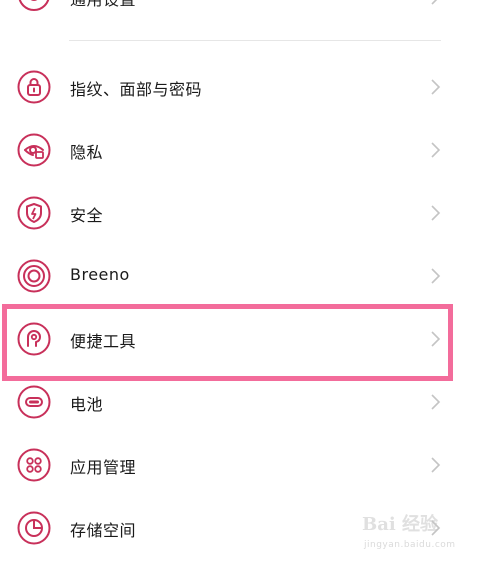  I want to click on watermark-main-text: Bai 经验, so click(400, 524).